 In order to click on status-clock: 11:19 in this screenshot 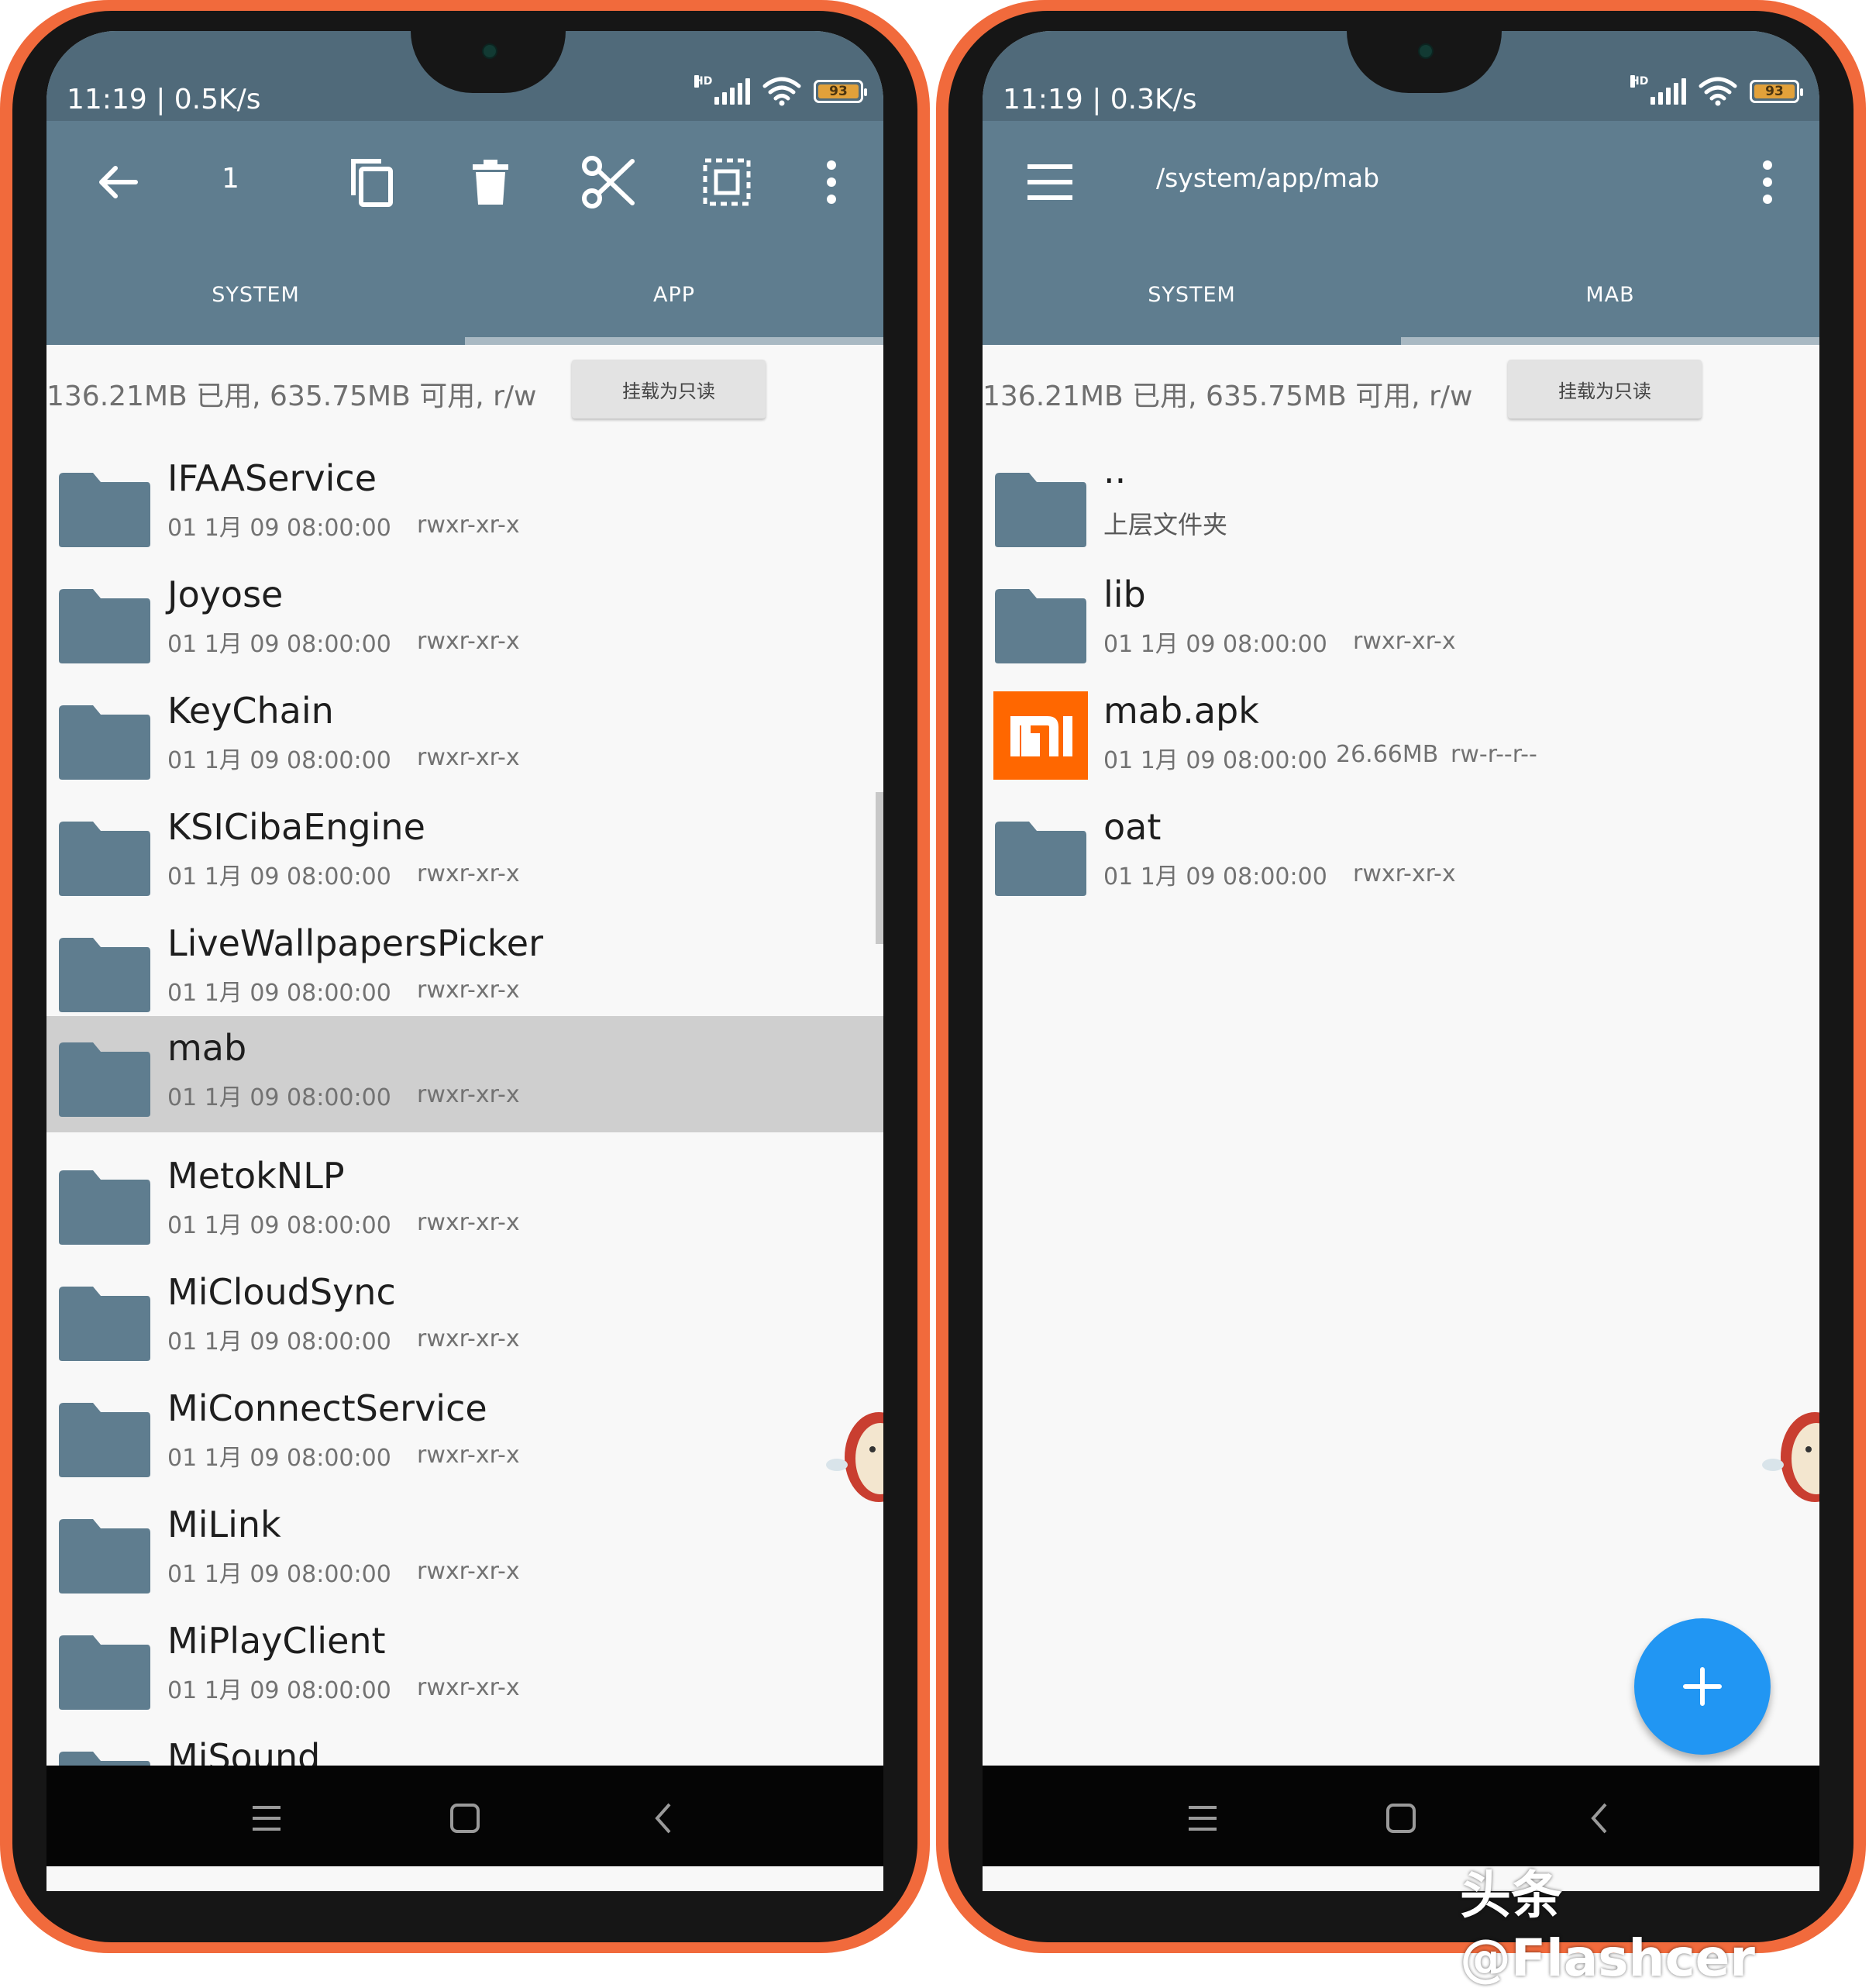, I will do `click(107, 99)`.